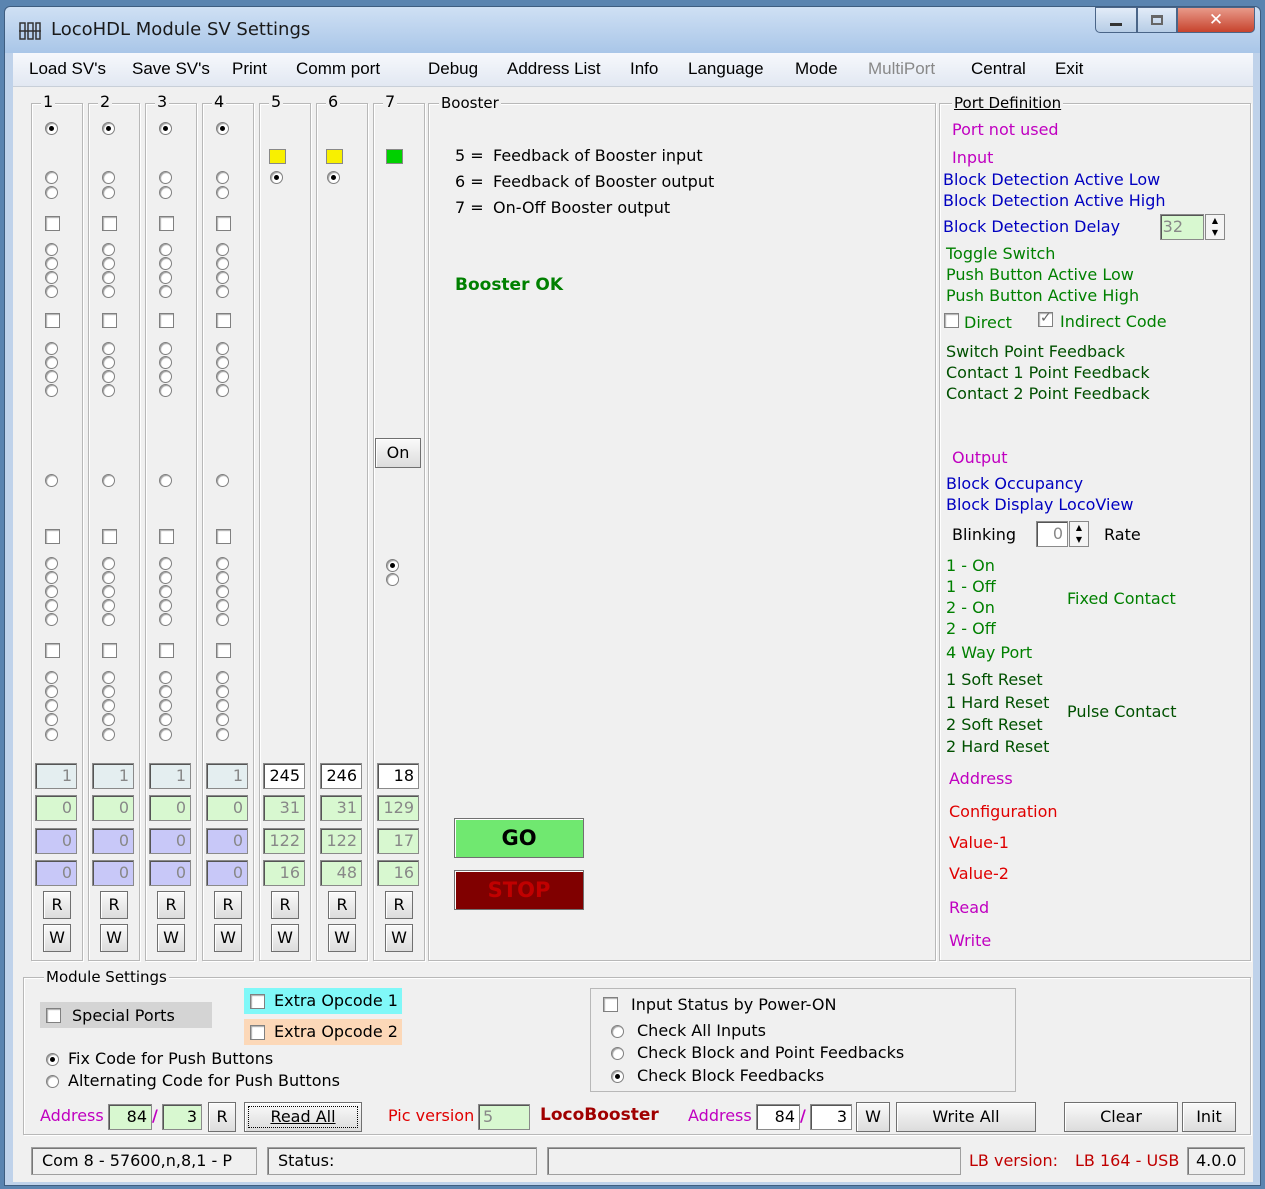 The width and height of the screenshot is (1265, 1189). Describe the element at coordinates (1045, 318) in the screenshot. I see `indirect-checkbox` at that location.